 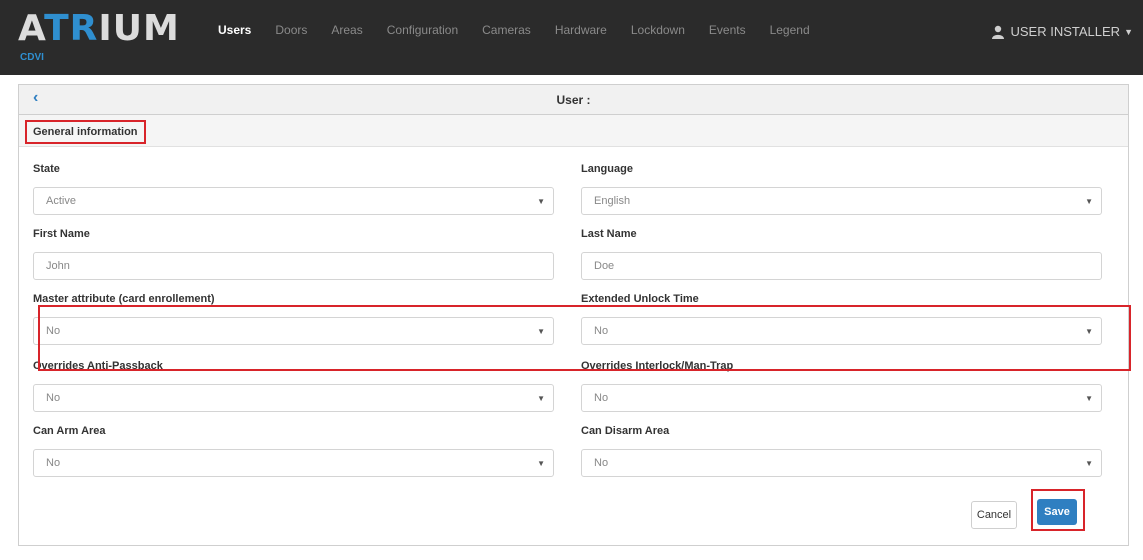 What do you see at coordinates (99, 28) in the screenshot?
I see `logo-wordmark: ATRIUM` at bounding box center [99, 28].